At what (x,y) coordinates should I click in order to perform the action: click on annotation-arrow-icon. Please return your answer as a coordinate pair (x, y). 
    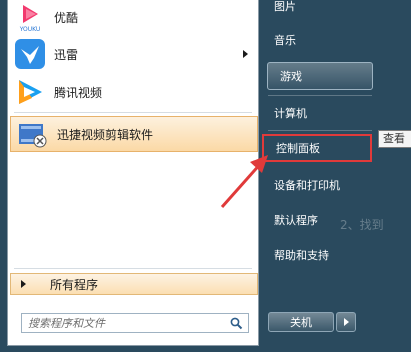
    Looking at the image, I should click on (244, 181).